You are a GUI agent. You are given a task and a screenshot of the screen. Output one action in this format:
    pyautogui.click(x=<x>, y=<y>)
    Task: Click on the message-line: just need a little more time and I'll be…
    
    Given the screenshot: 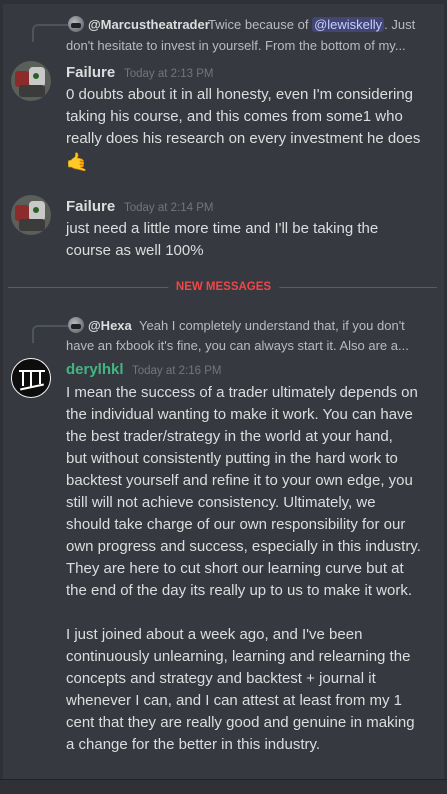 What is the action you would take?
    pyautogui.click(x=222, y=228)
    